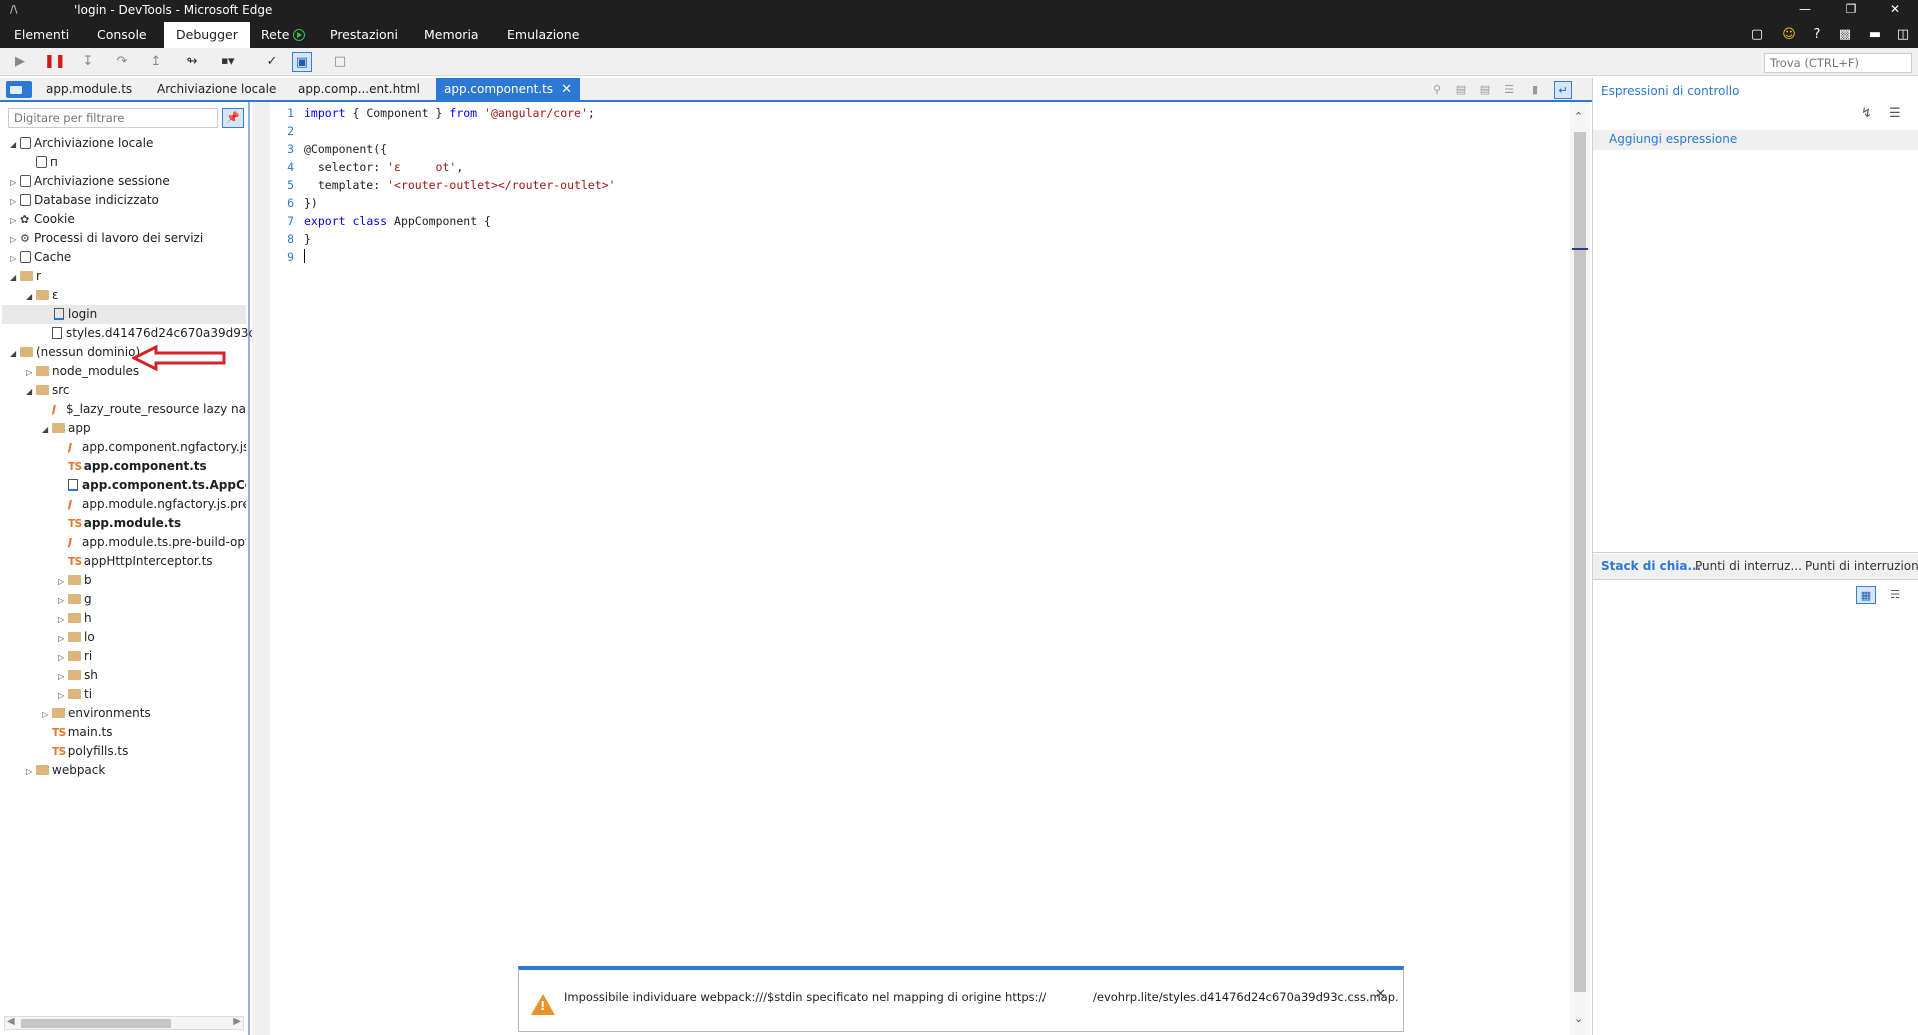 The image size is (1918, 1035). I want to click on horizontal-scrollbar: ◀ ▶, so click(124, 1023).